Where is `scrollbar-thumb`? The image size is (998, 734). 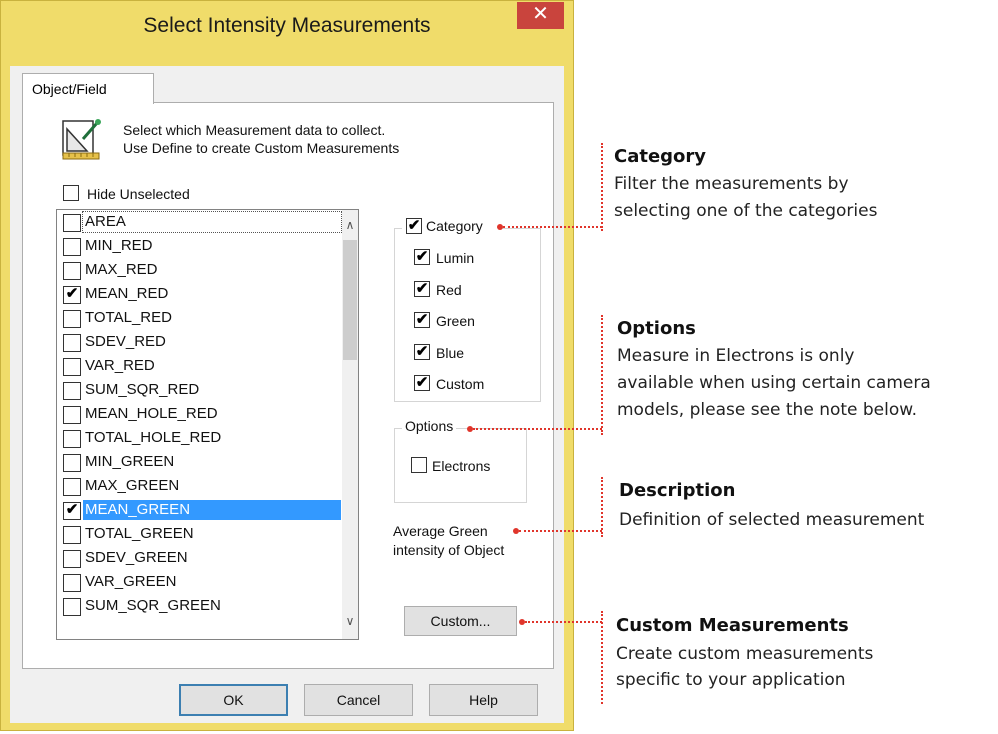
scrollbar-thumb is located at coordinates (350, 300).